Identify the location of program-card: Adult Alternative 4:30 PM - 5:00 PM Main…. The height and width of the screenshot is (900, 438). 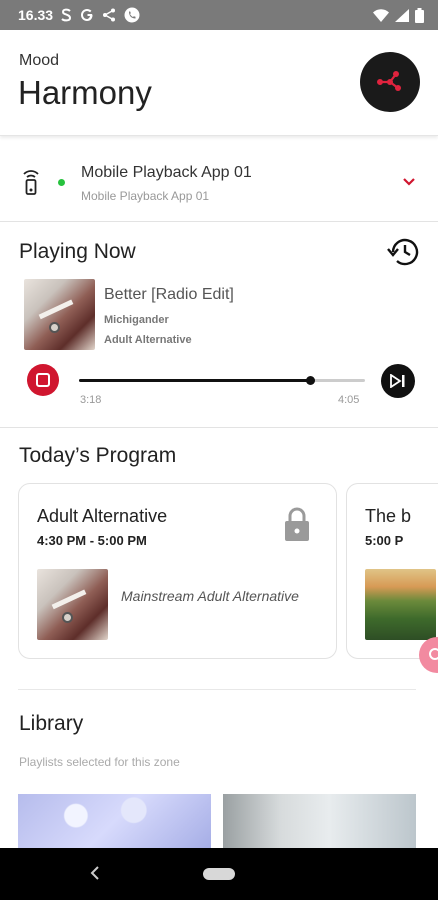
(177, 571).